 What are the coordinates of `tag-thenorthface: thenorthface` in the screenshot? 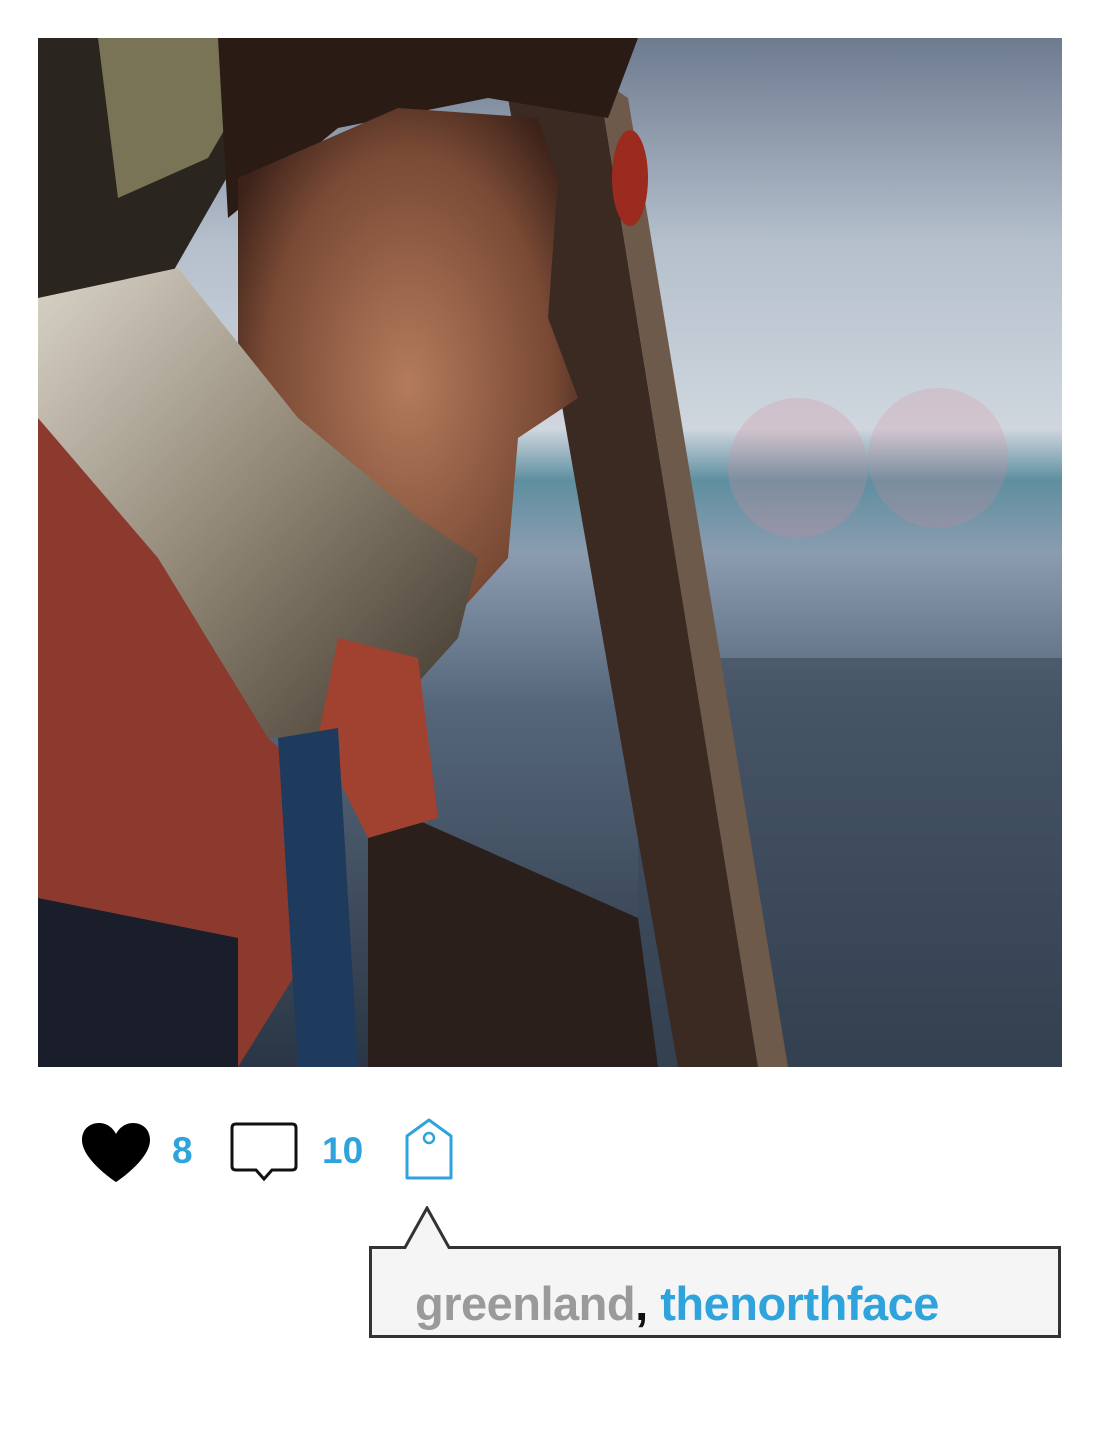 It's located at (799, 1303).